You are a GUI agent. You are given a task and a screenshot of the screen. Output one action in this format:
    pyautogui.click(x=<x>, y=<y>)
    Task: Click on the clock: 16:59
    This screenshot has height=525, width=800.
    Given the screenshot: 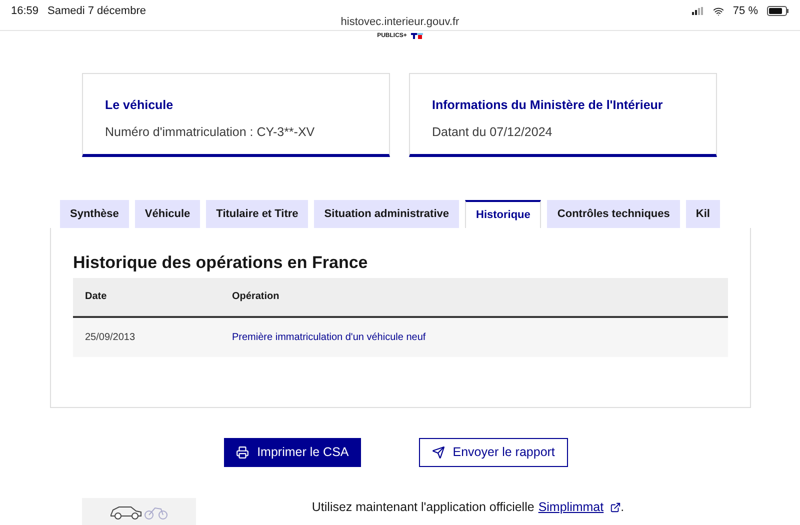 What is the action you would take?
    pyautogui.click(x=25, y=11)
    